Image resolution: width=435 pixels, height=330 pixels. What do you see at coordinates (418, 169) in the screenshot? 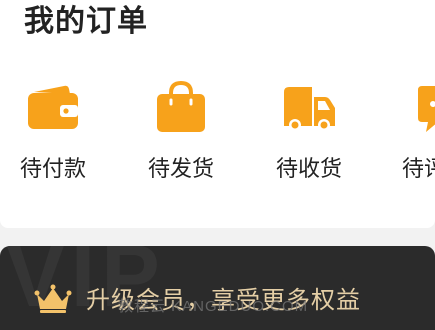
I see `order-status-label: 待评` at bounding box center [418, 169].